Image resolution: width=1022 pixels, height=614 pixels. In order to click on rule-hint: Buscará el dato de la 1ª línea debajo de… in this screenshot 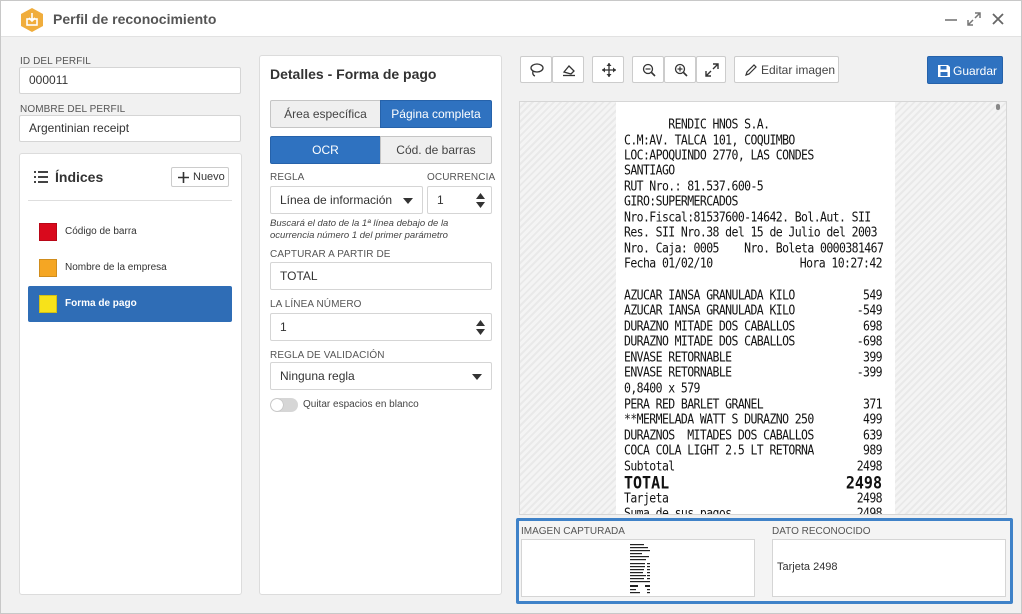, I will do `click(359, 229)`.